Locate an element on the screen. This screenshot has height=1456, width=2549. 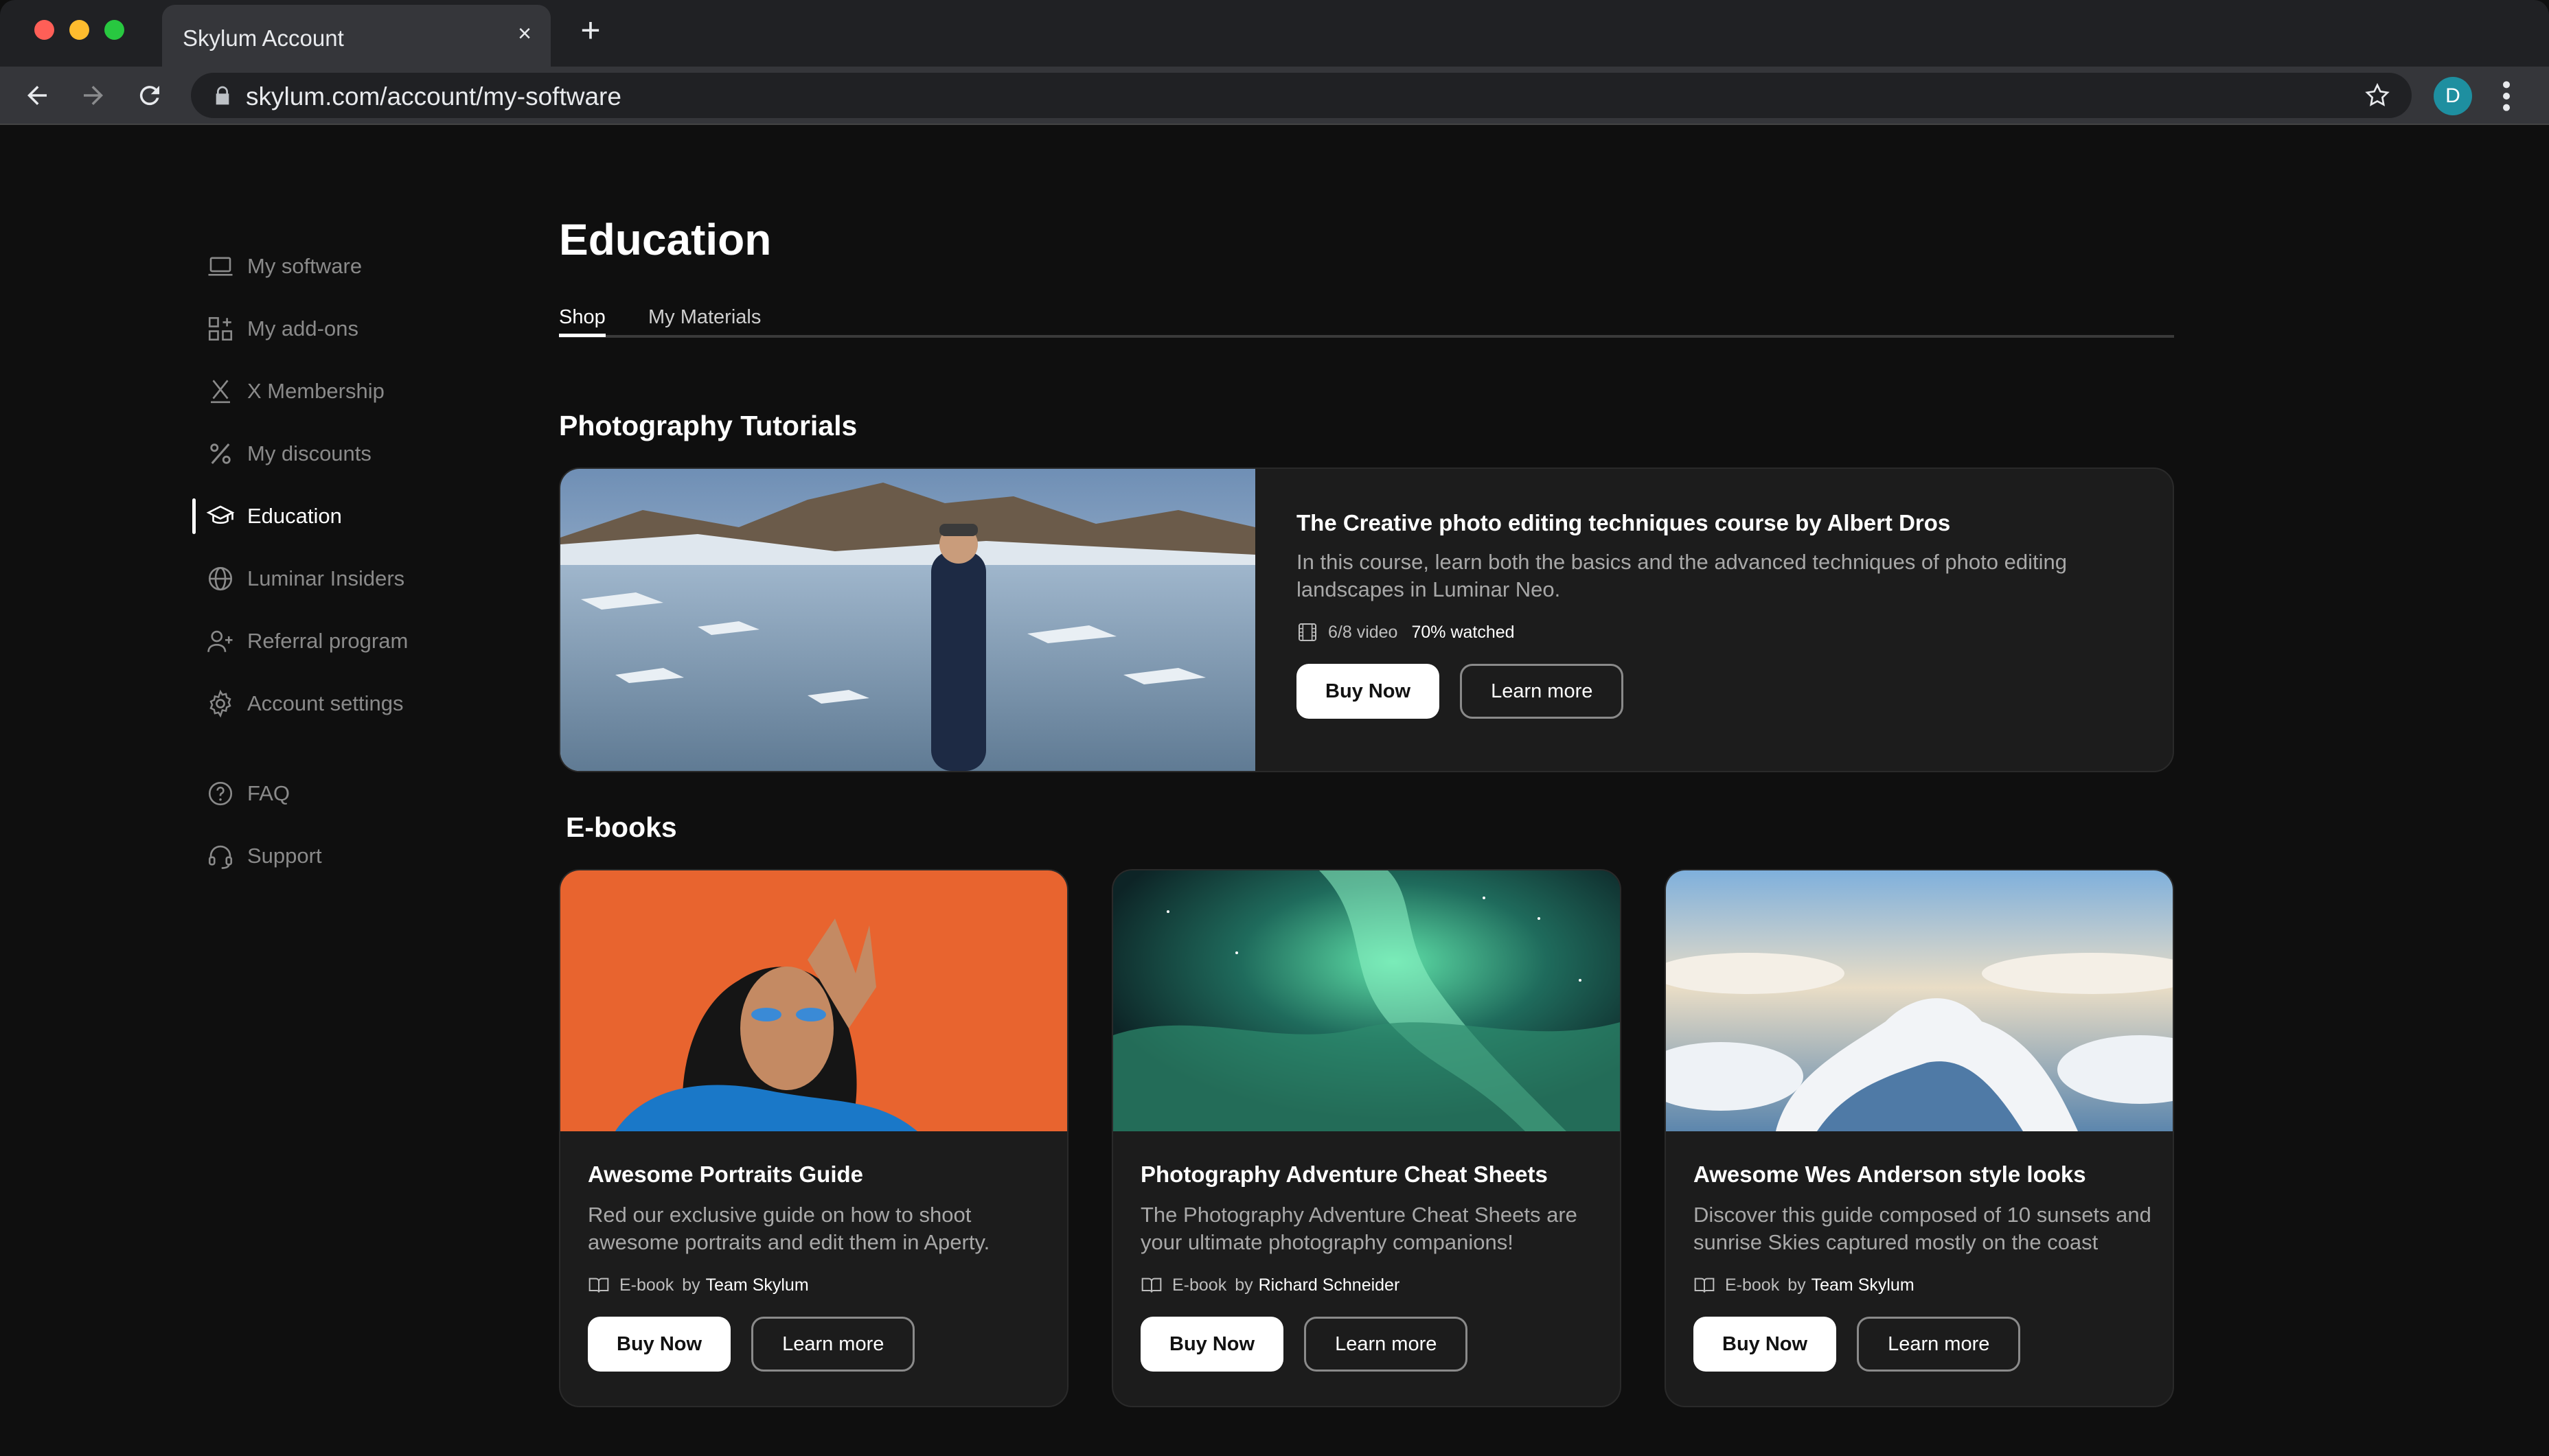
reload-icon is located at coordinates (149, 96).